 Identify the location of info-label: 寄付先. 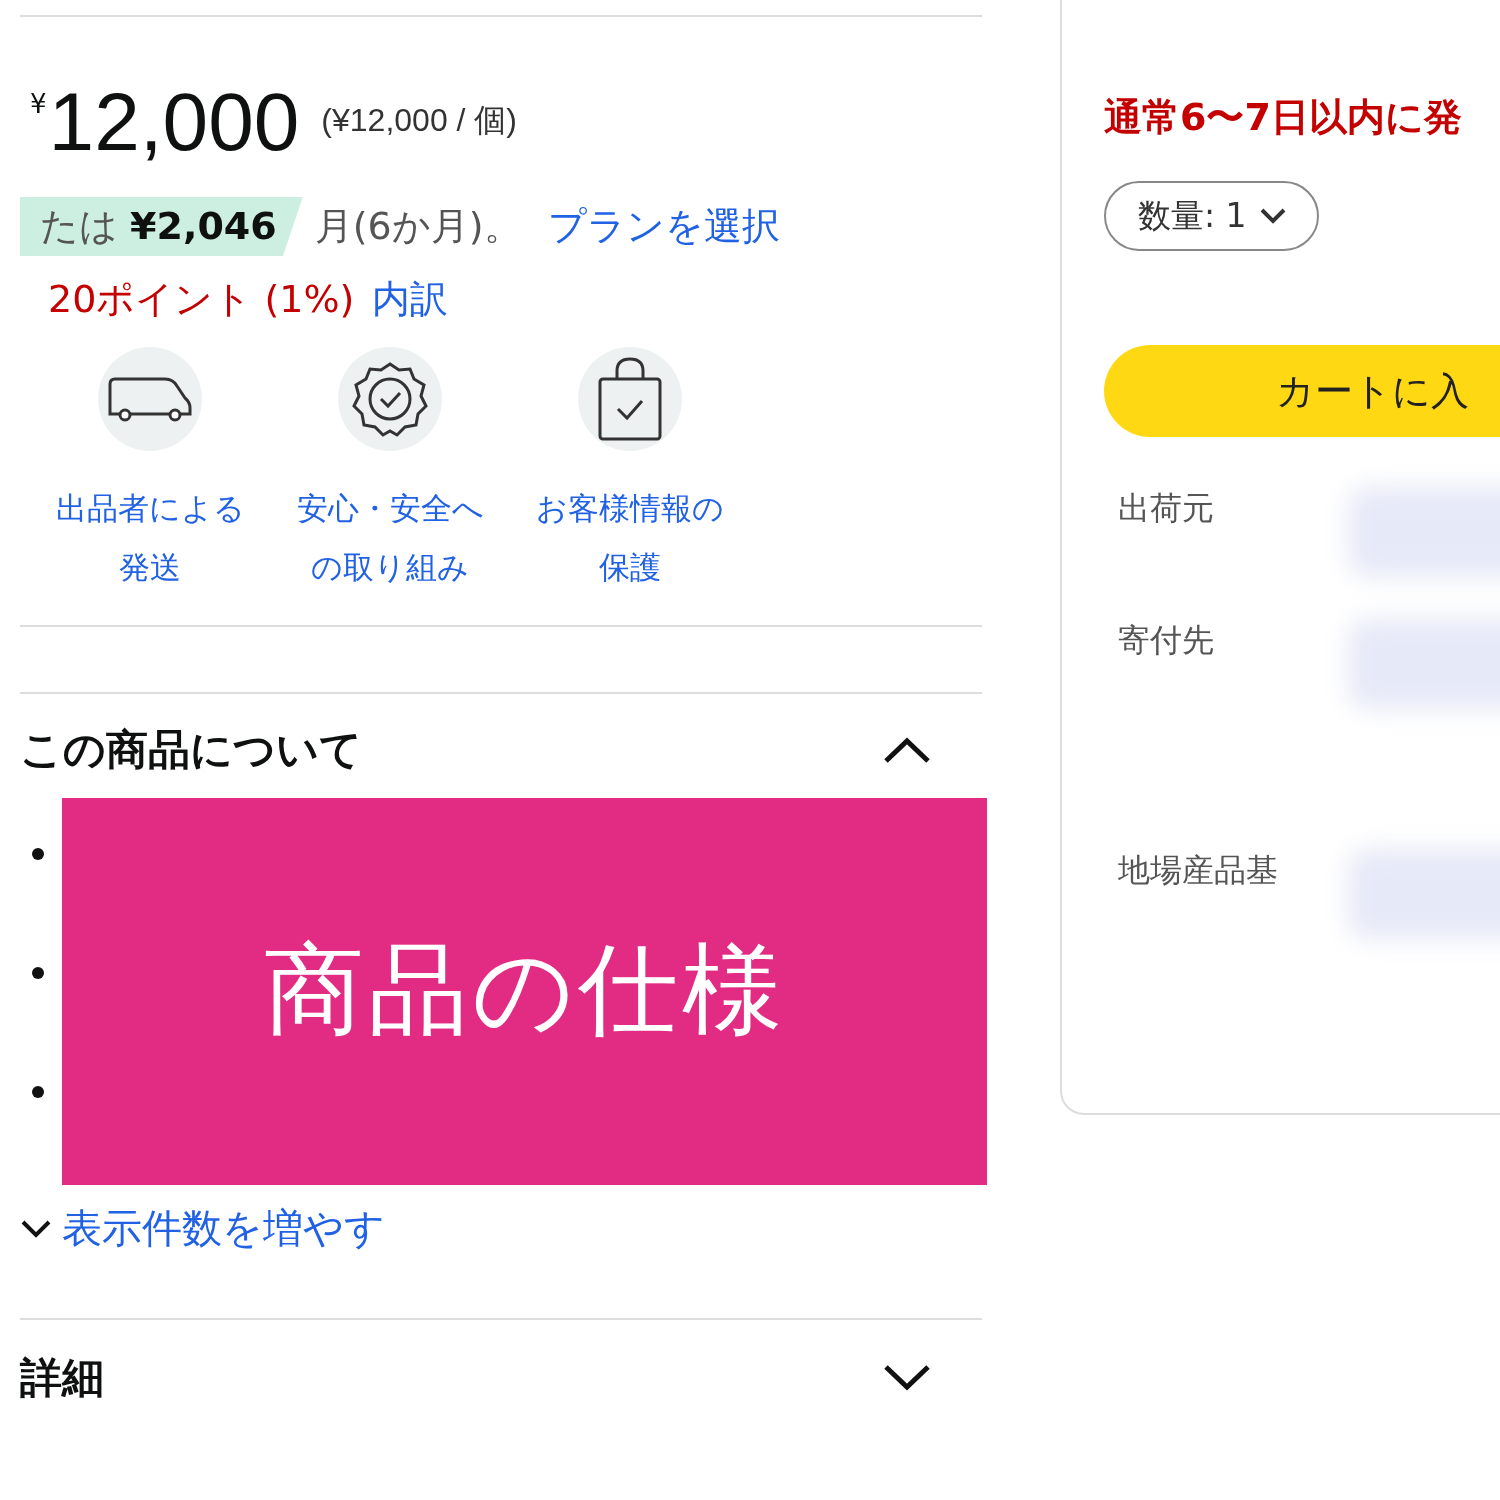
(1166, 640).